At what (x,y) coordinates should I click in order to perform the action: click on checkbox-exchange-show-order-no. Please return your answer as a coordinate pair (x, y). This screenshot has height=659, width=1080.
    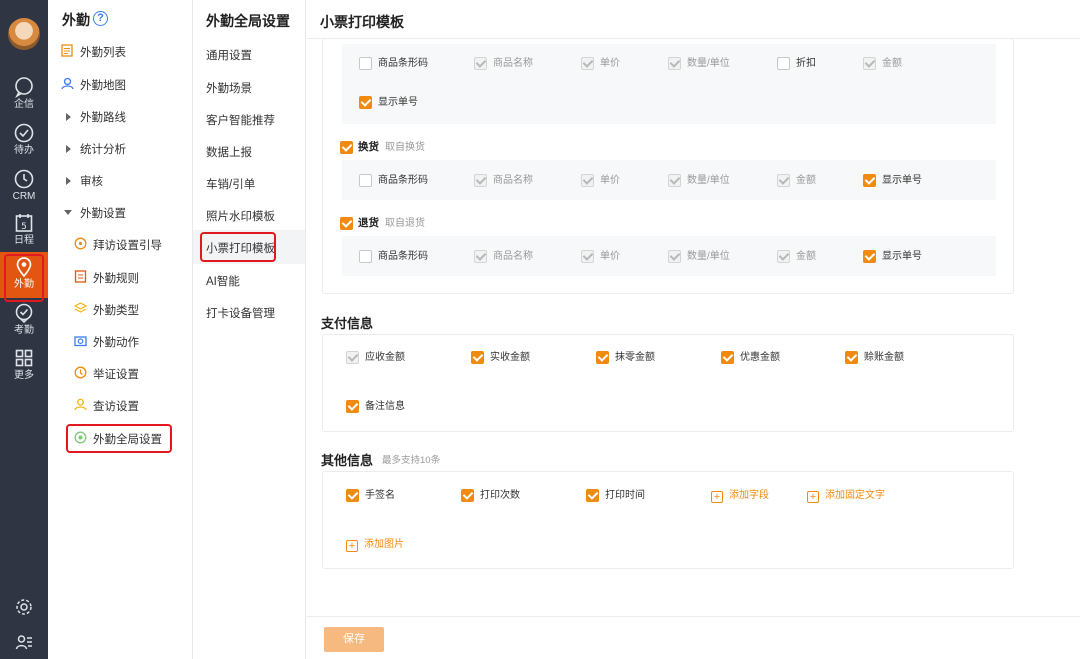
    Looking at the image, I should click on (869, 180).